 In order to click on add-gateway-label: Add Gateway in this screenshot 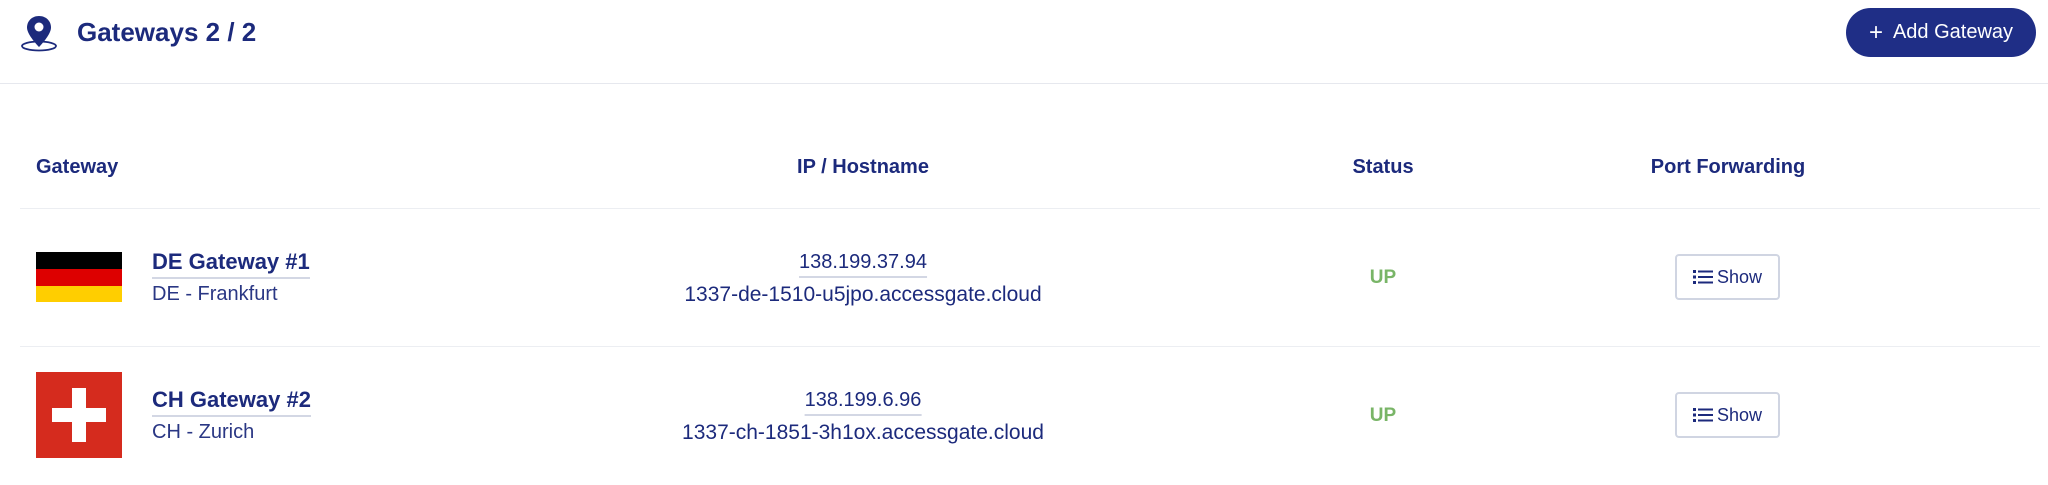, I will do `click(1953, 32)`.